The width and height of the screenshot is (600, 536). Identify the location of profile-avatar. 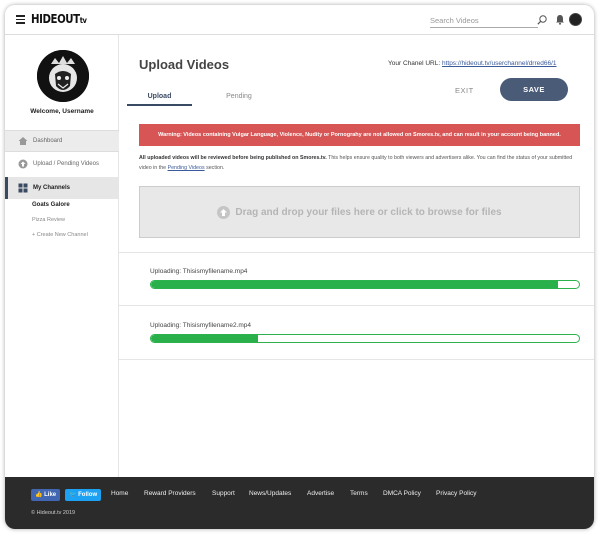
(63, 76).